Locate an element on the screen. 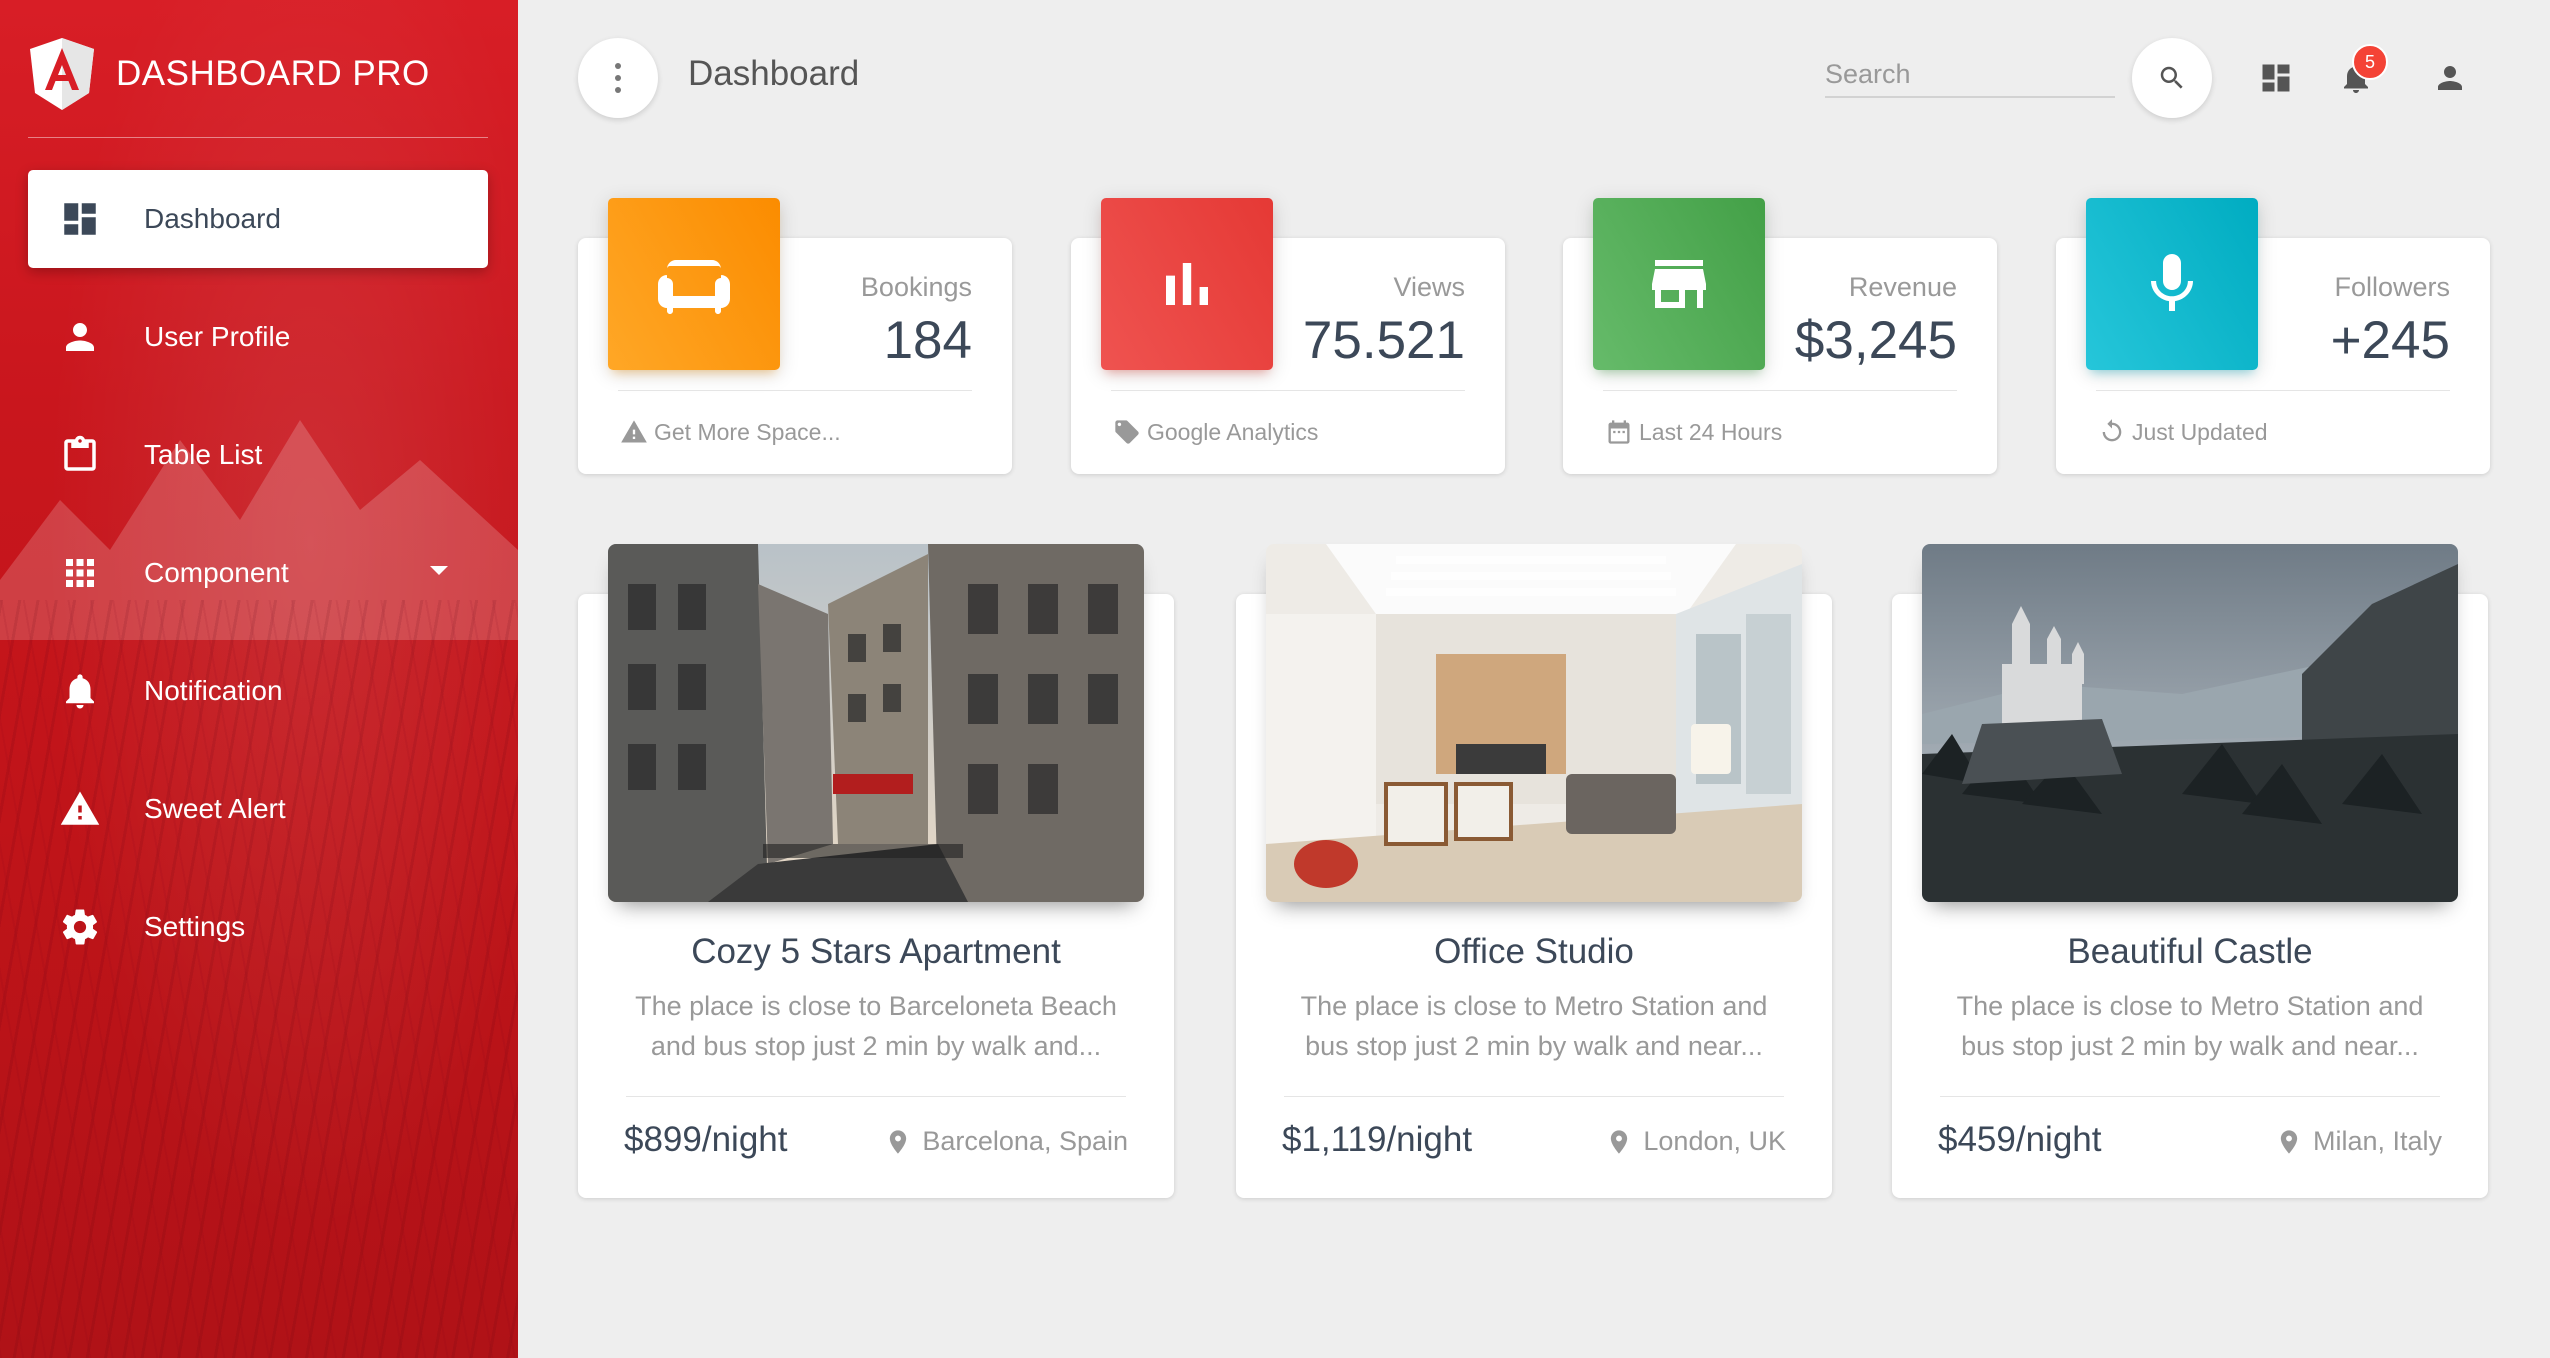  sidebar-item-sweet-alert: Sweet Alert is located at coordinates (258, 809).